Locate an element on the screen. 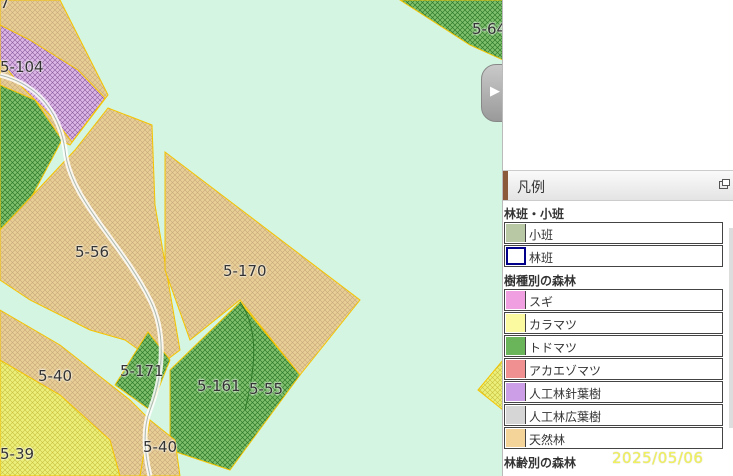 The width and height of the screenshot is (733, 476). map-label-5-171: 5-171 is located at coordinates (142, 371).